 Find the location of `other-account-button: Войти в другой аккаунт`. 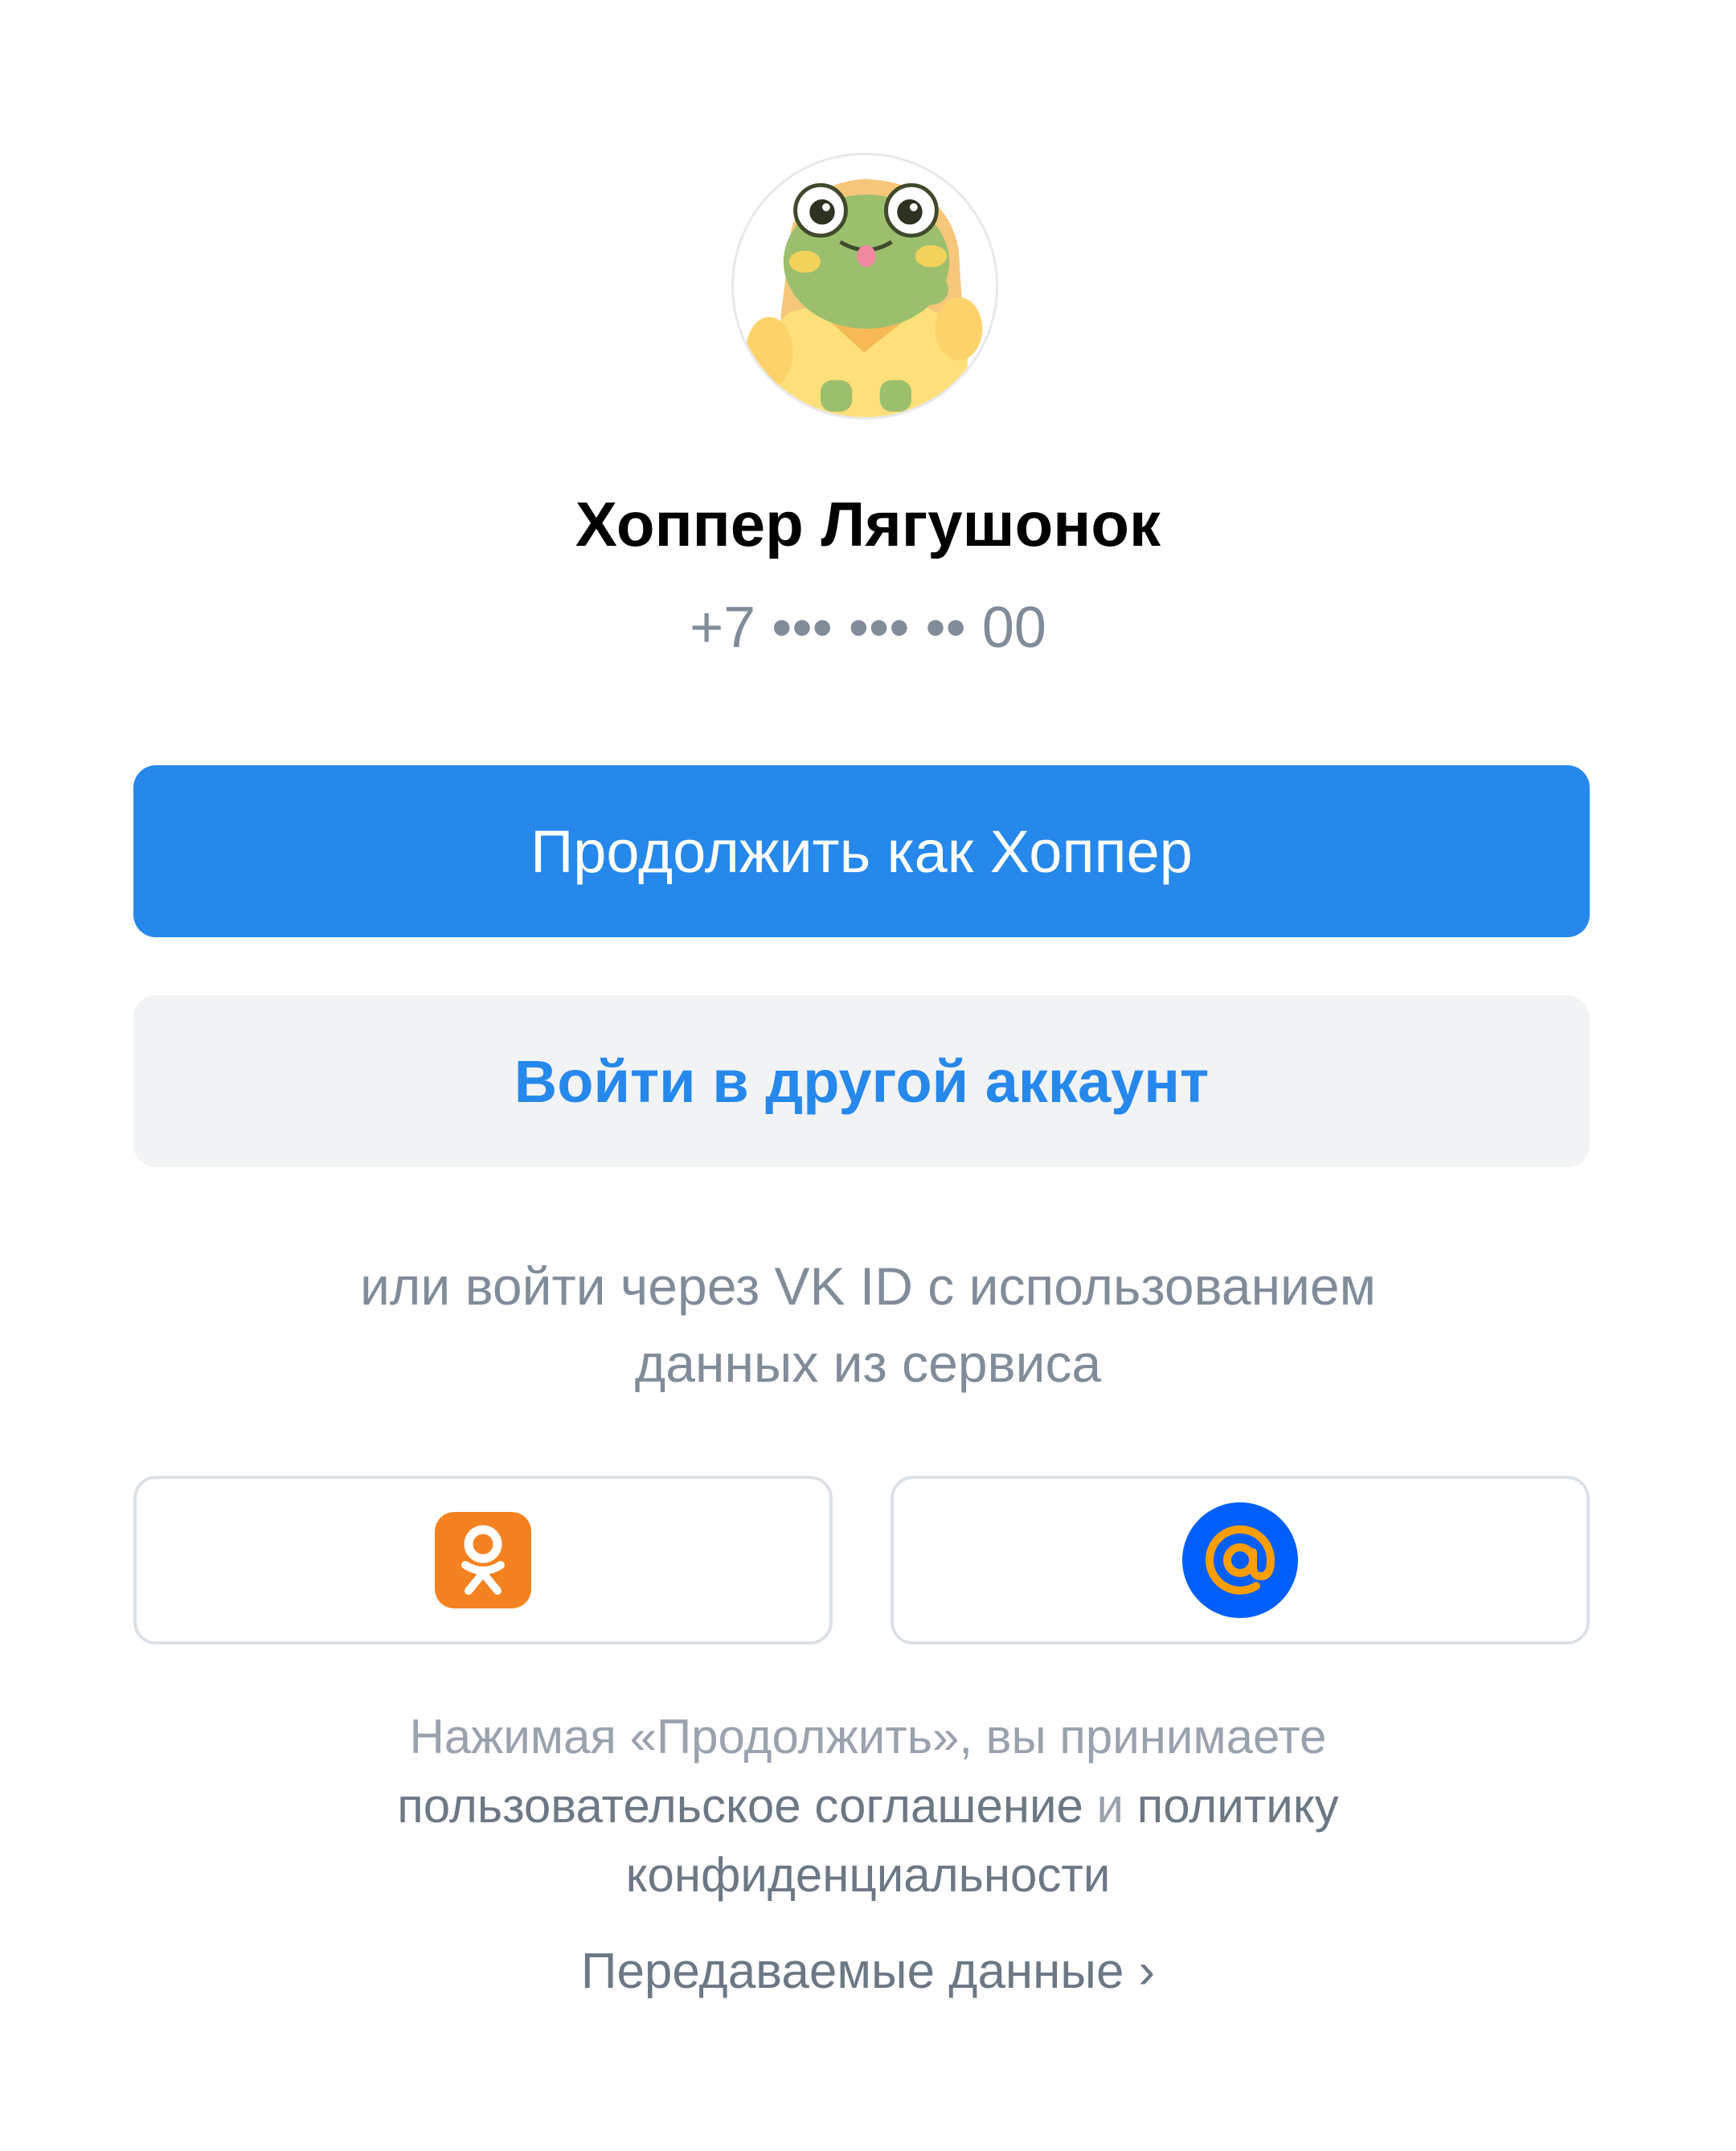

other-account-button: Войти в другой аккаунт is located at coordinates (861, 1081).